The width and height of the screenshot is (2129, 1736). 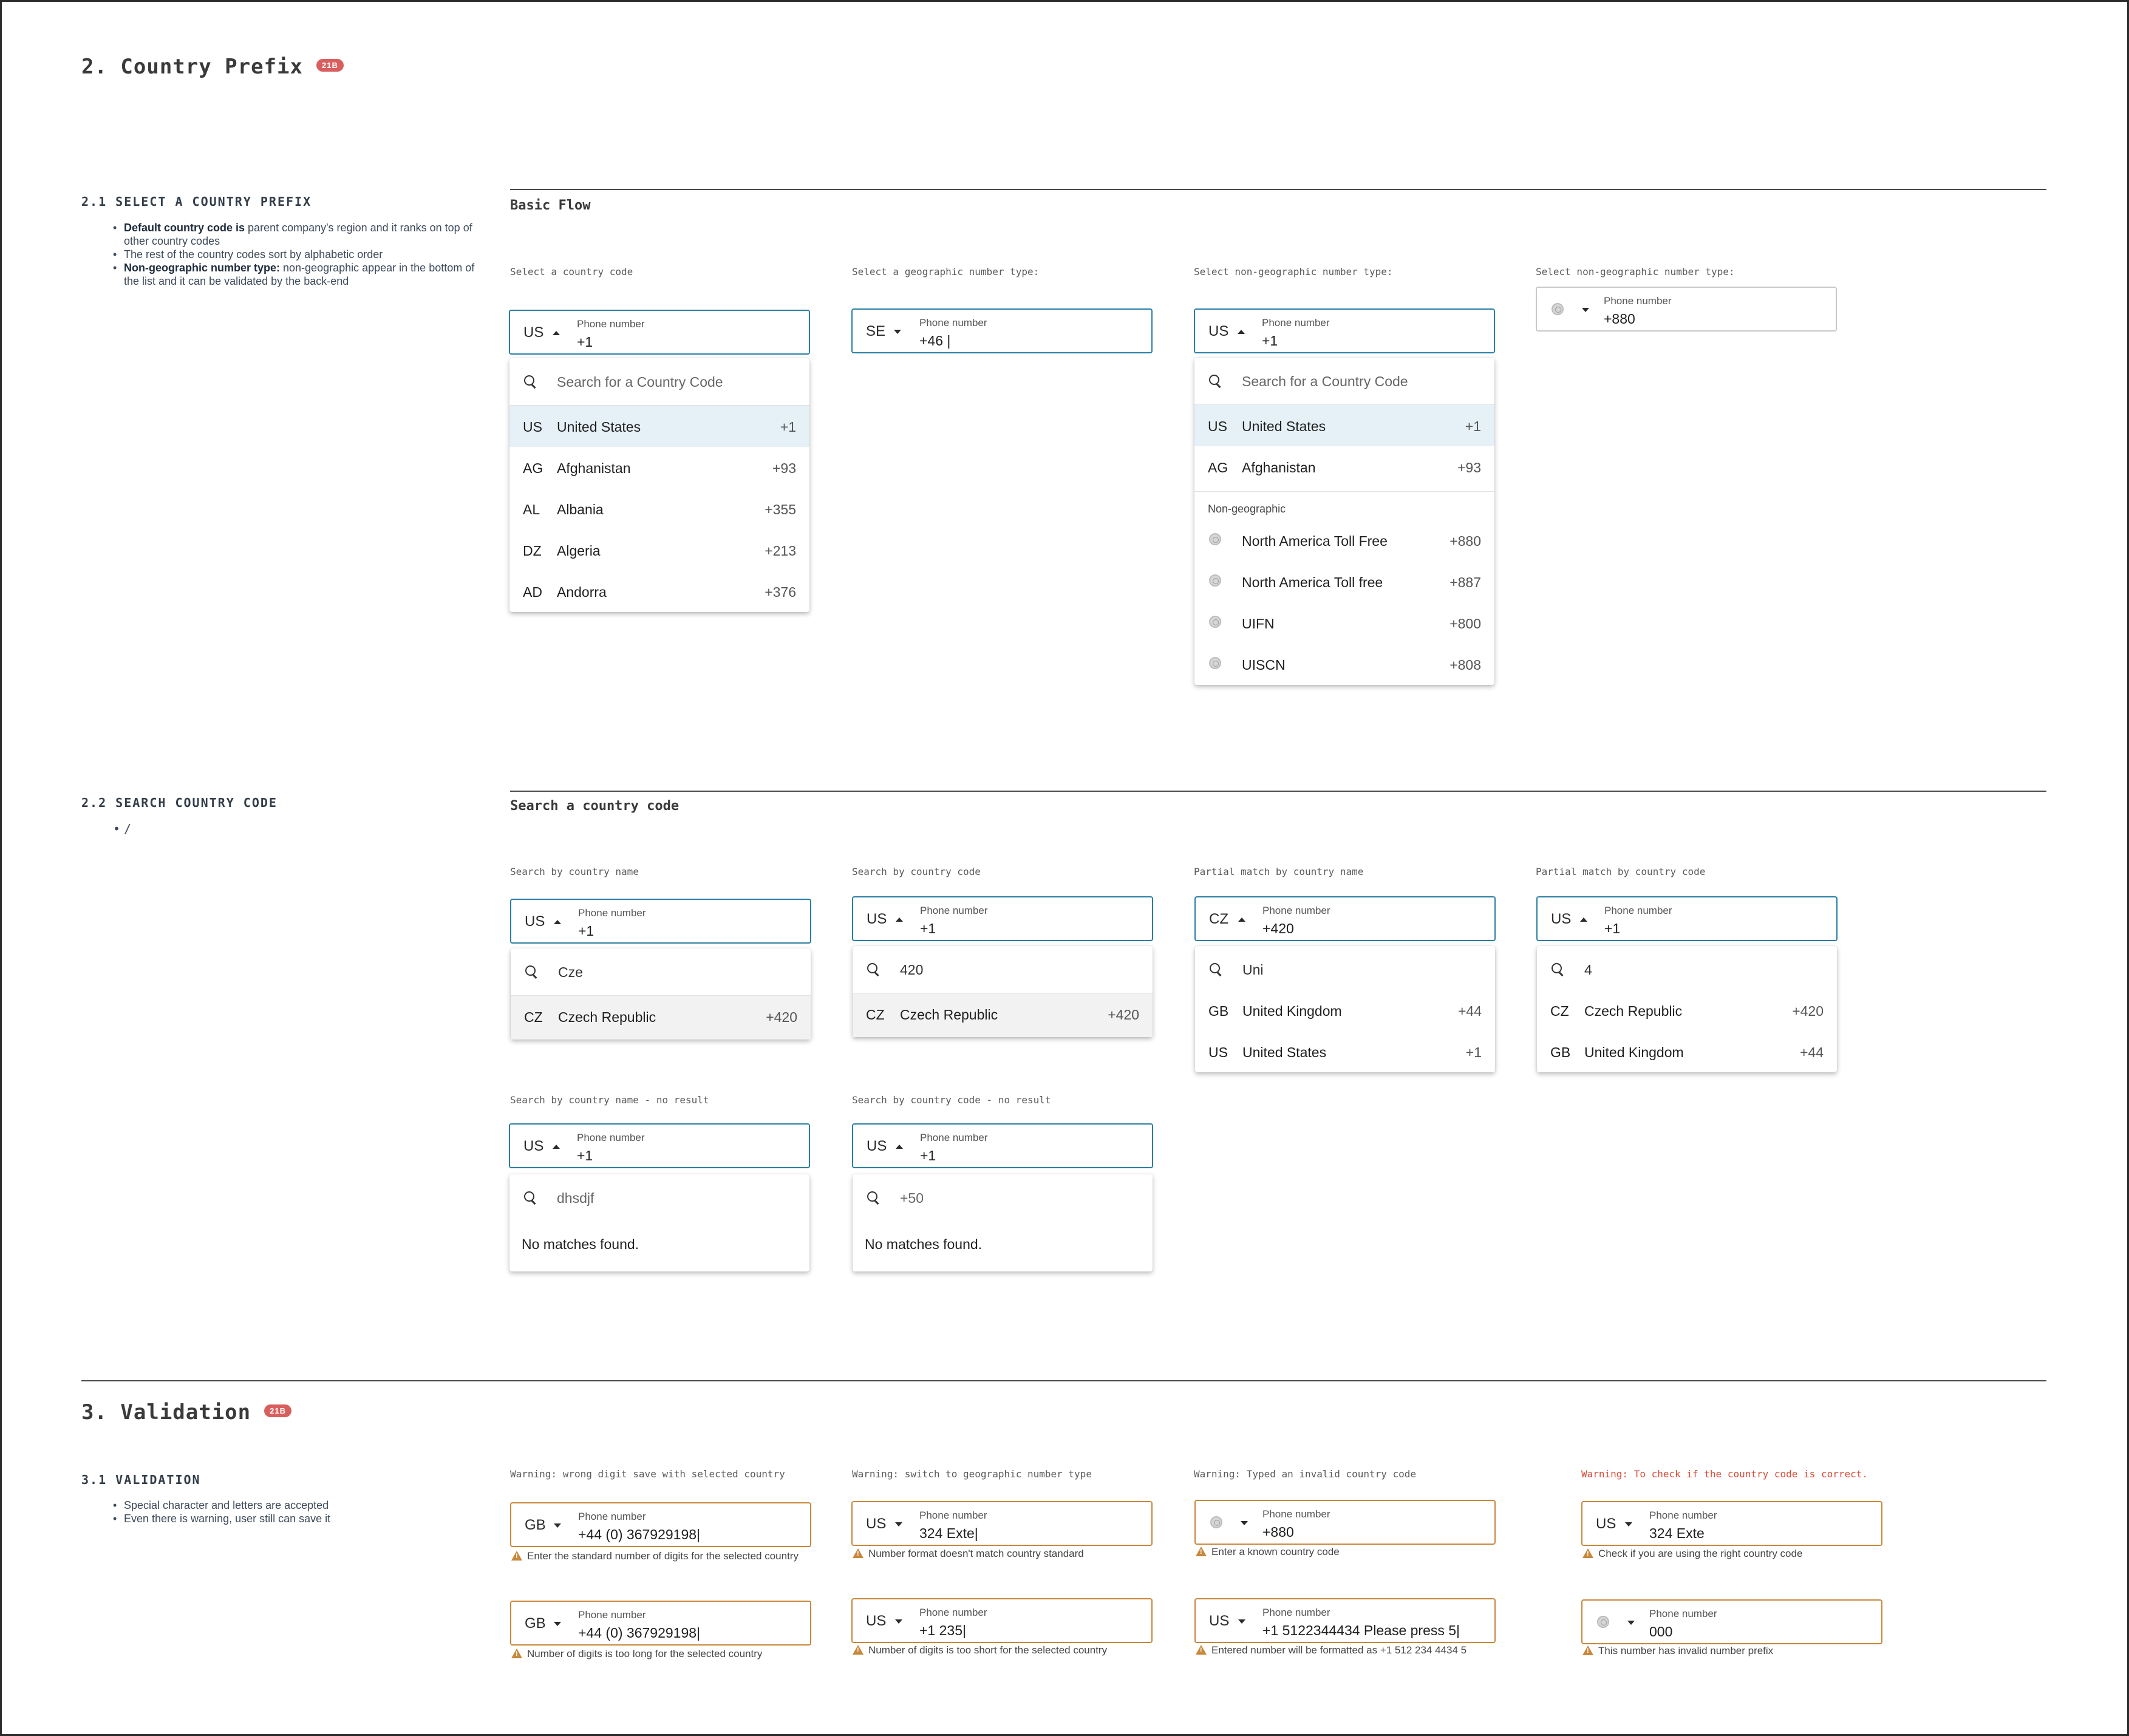 What do you see at coordinates (1344, 581) in the screenshot?
I see `dropdown-option: North America Toll free +887` at bounding box center [1344, 581].